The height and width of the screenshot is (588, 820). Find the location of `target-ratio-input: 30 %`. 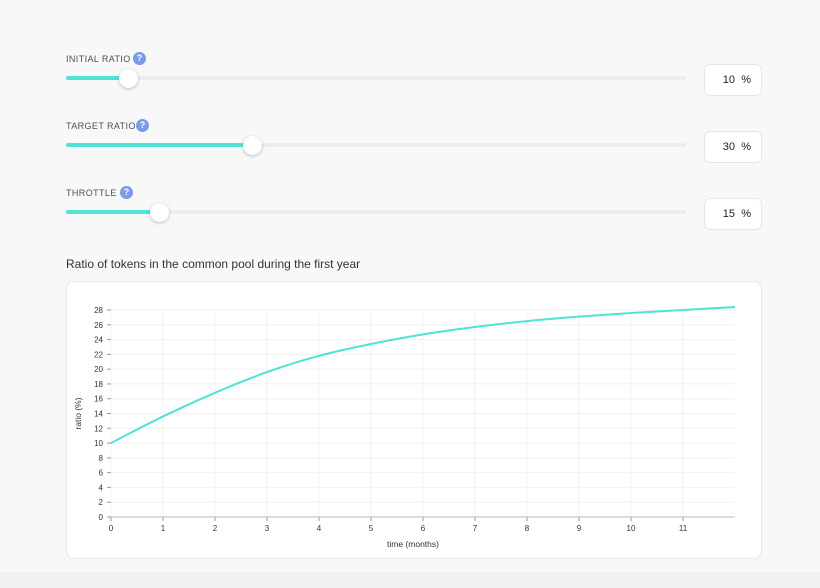

target-ratio-input: 30 % is located at coordinates (733, 147).